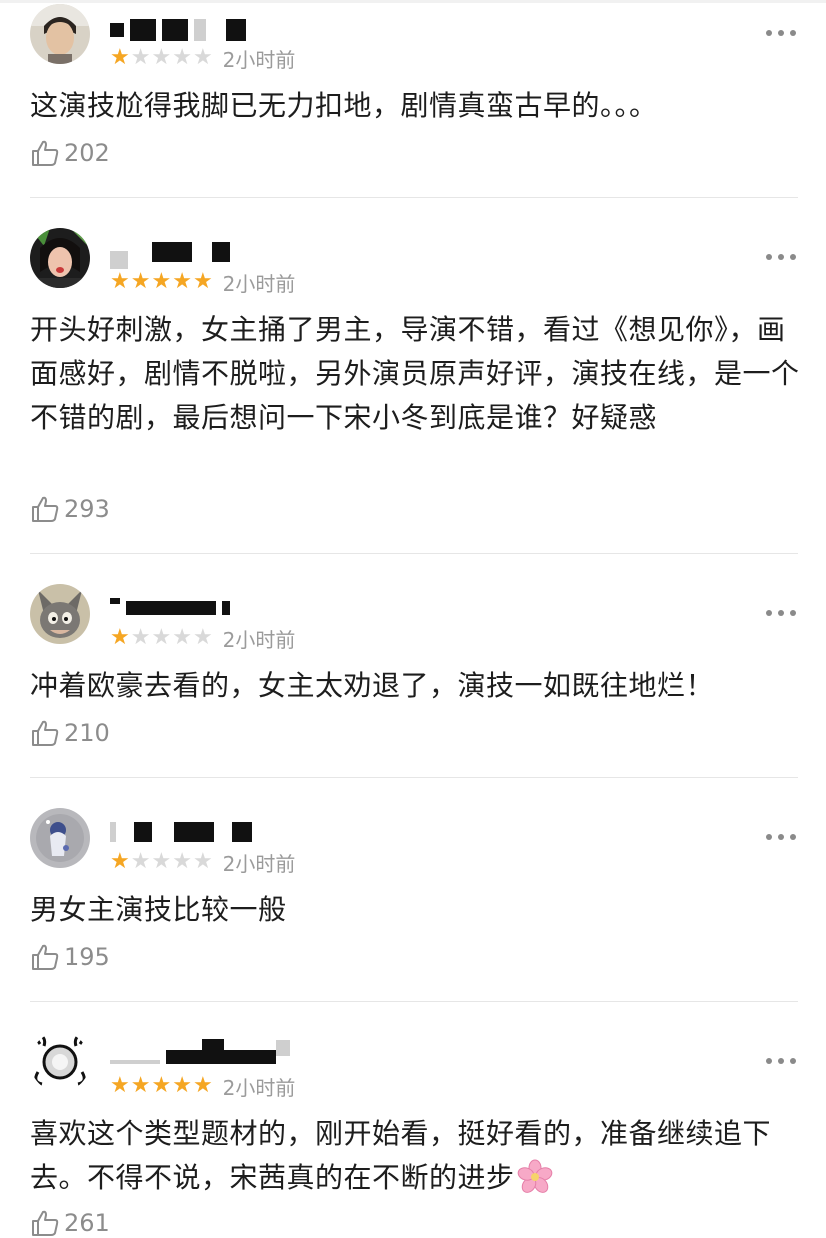 The width and height of the screenshot is (826, 1238). I want to click on review-text: 男女主演技比较一般, so click(158, 909).